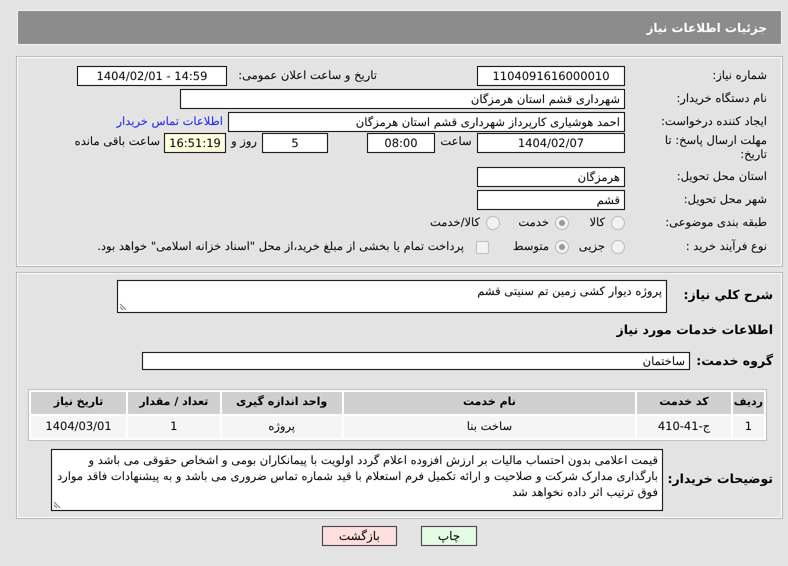 Image resolution: width=788 pixels, height=566 pixels. What do you see at coordinates (456, 141) in the screenshot?
I see `field-label: ساعت` at bounding box center [456, 141].